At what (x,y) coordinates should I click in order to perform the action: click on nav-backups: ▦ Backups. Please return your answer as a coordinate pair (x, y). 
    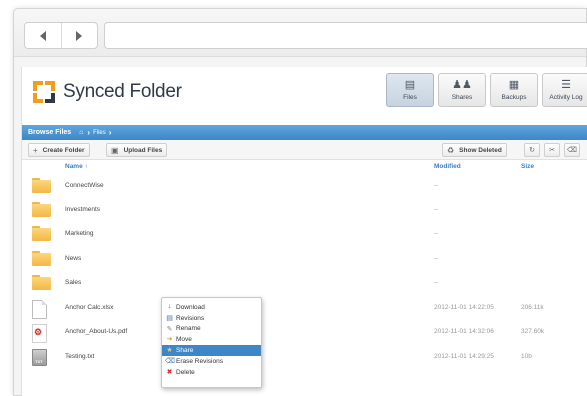
    Looking at the image, I should click on (514, 90).